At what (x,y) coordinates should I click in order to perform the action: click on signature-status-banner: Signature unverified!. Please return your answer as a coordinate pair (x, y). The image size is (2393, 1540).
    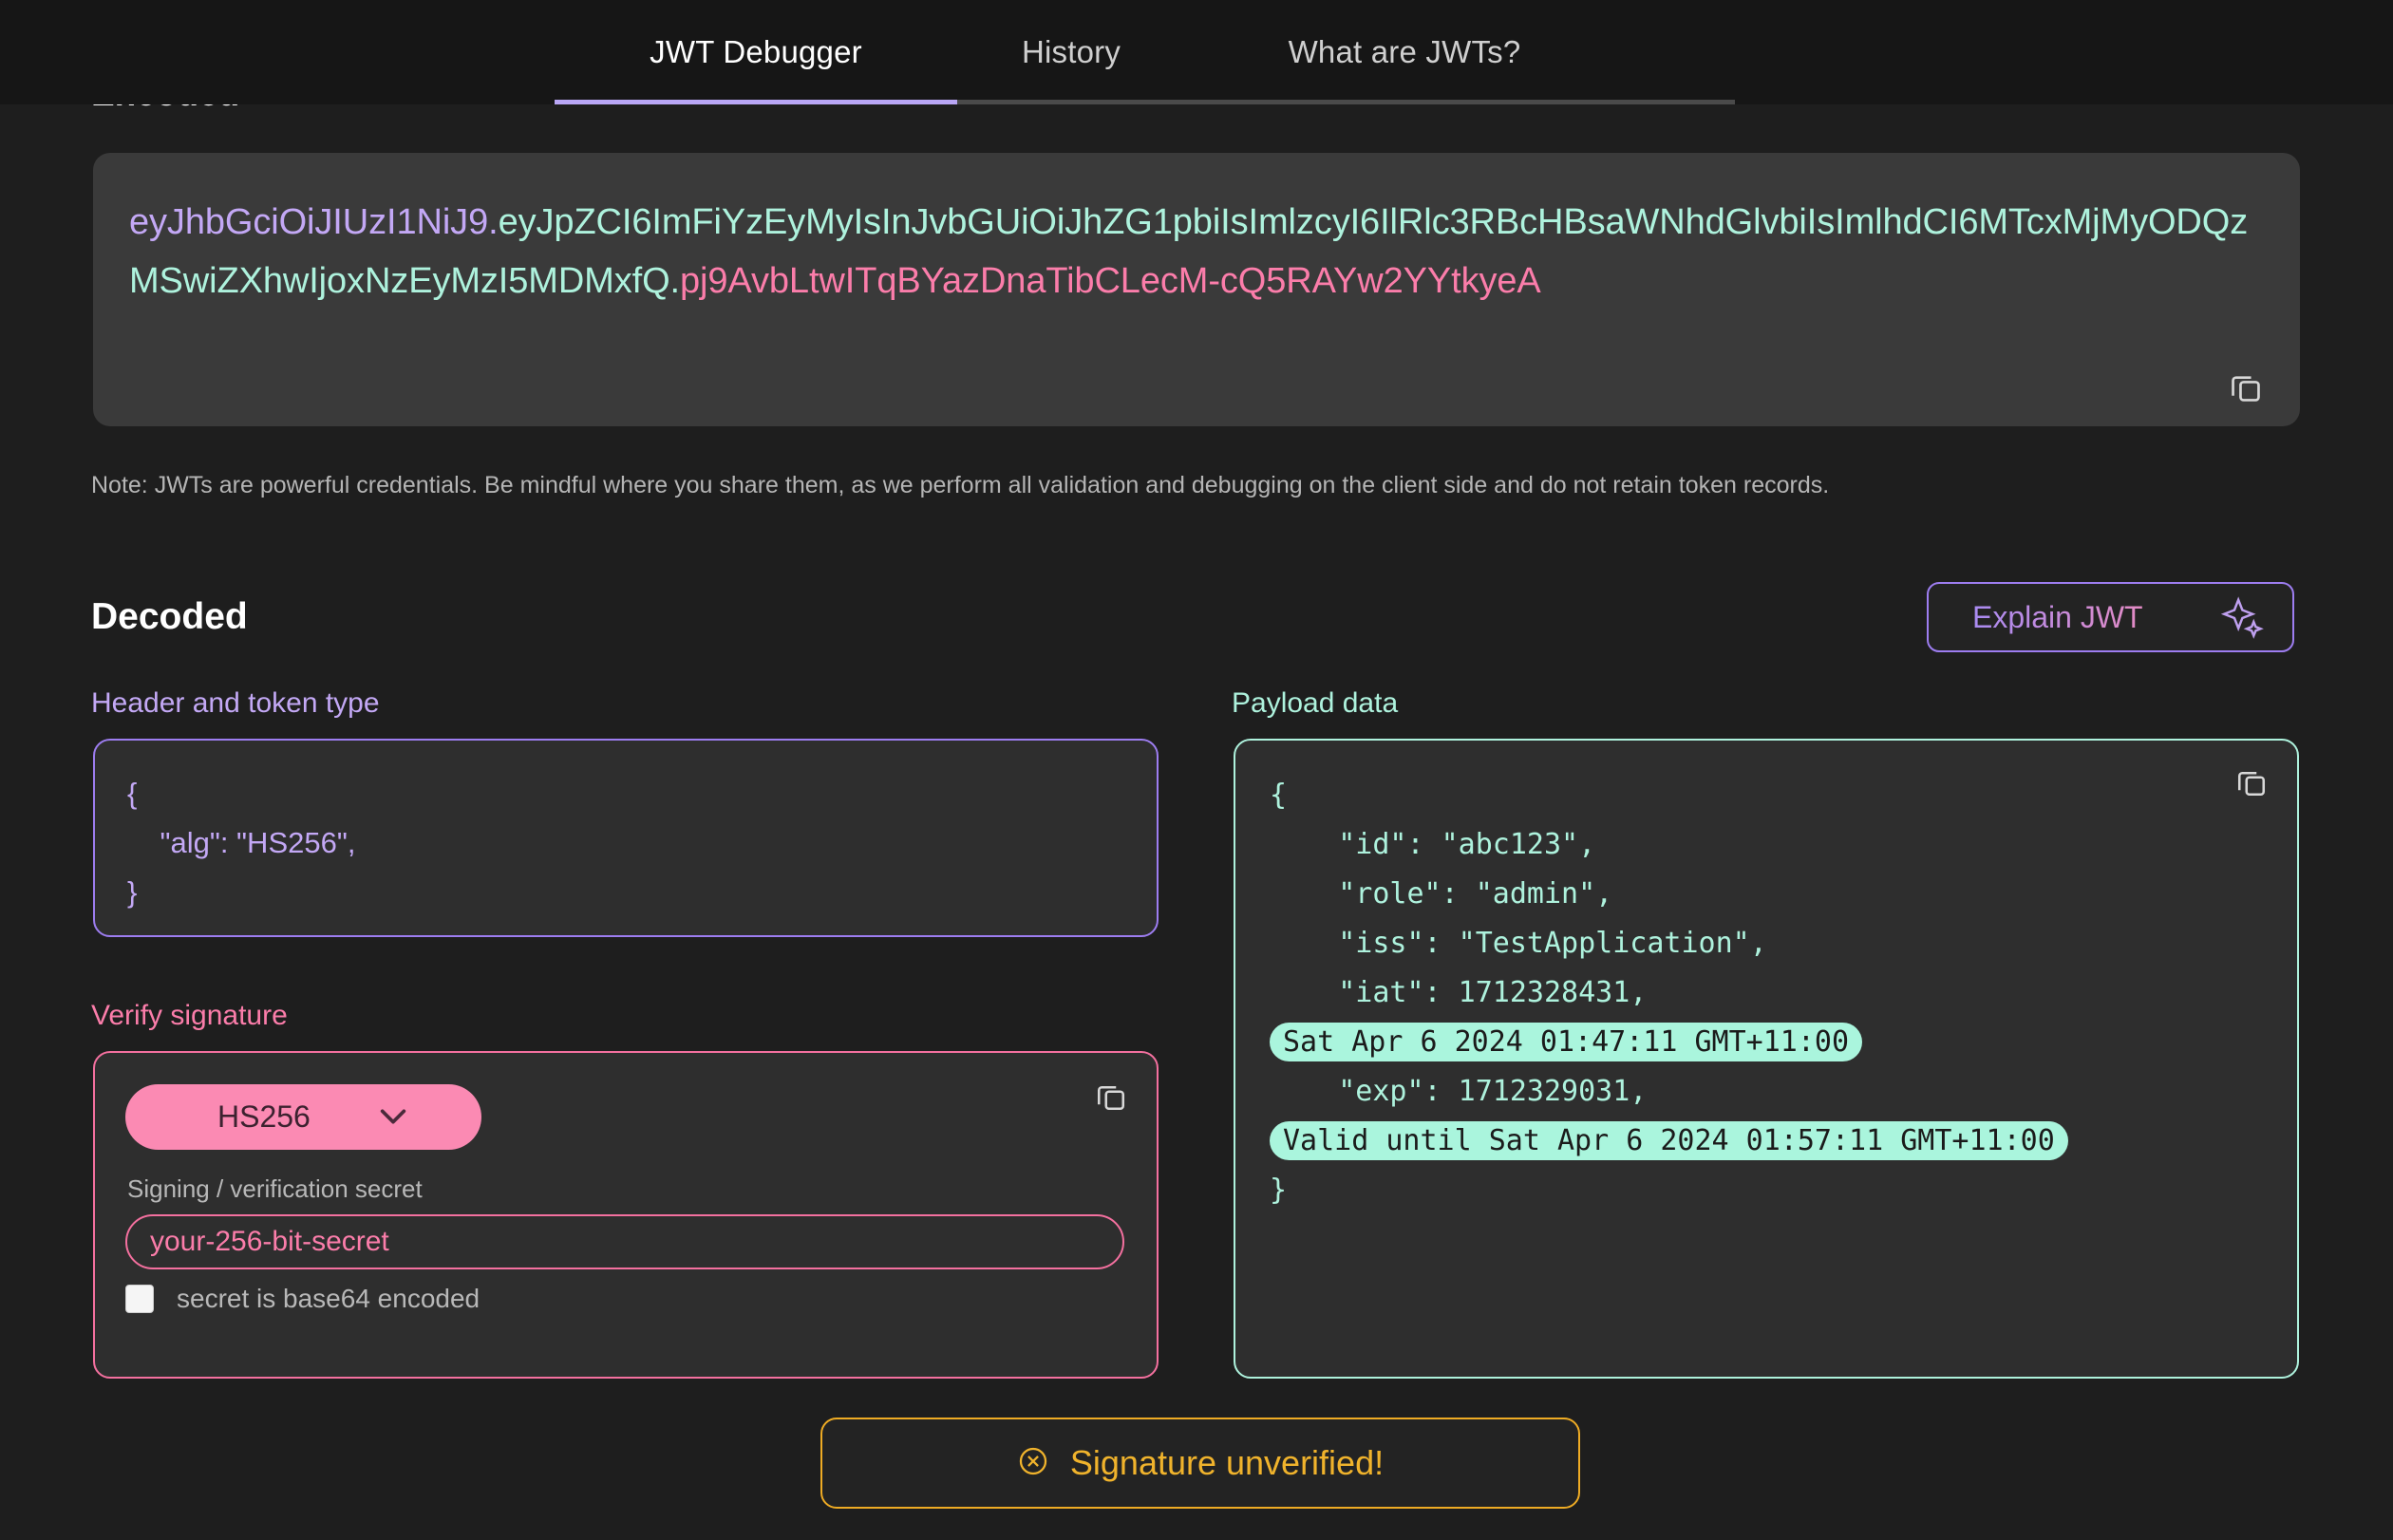
    Looking at the image, I should click on (1200, 1463).